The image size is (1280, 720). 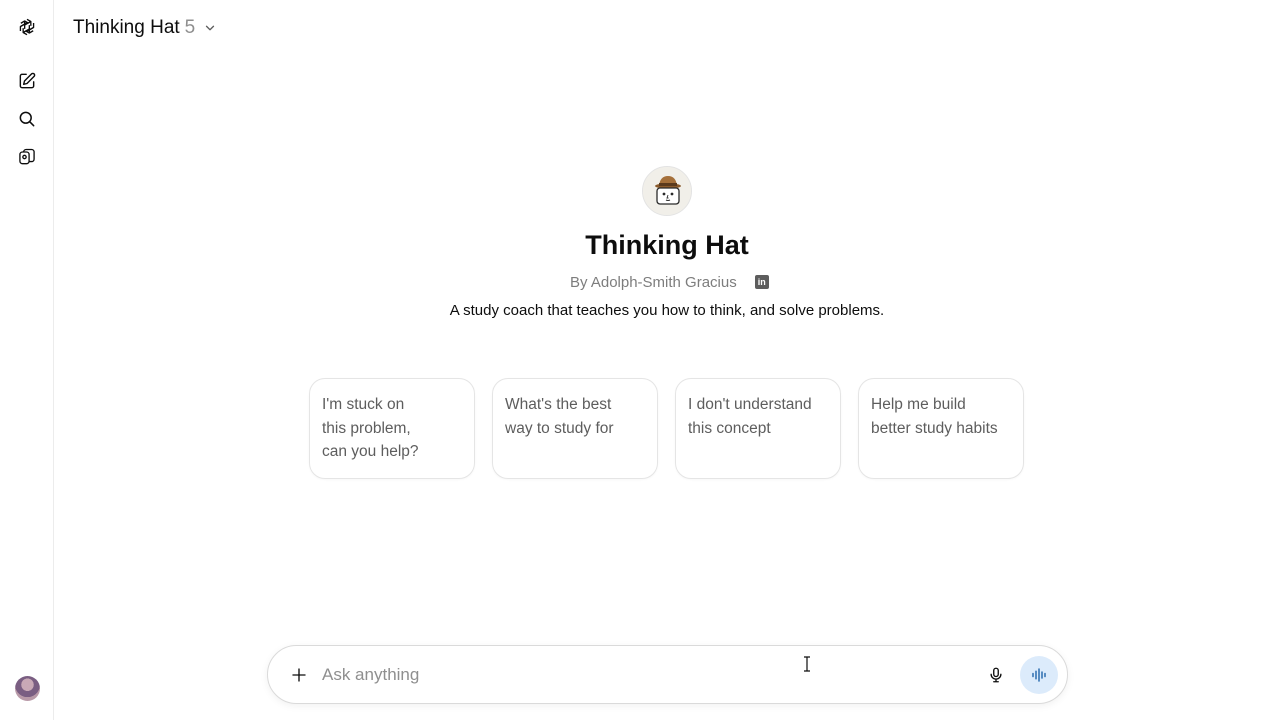 I want to click on search-chats-button, so click(x=27, y=119).